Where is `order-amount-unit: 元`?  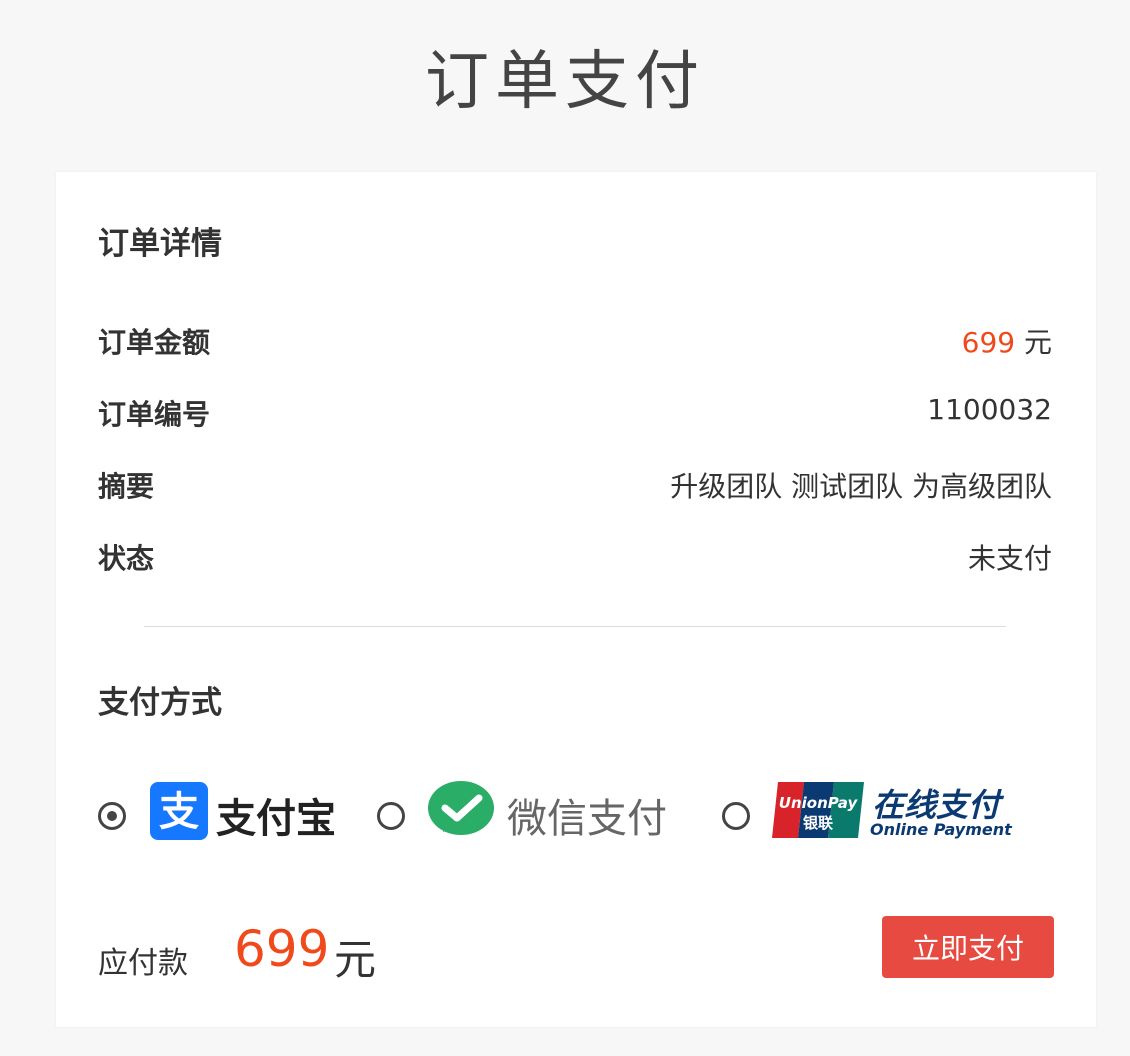 order-amount-unit: 元 is located at coordinates (1037, 342).